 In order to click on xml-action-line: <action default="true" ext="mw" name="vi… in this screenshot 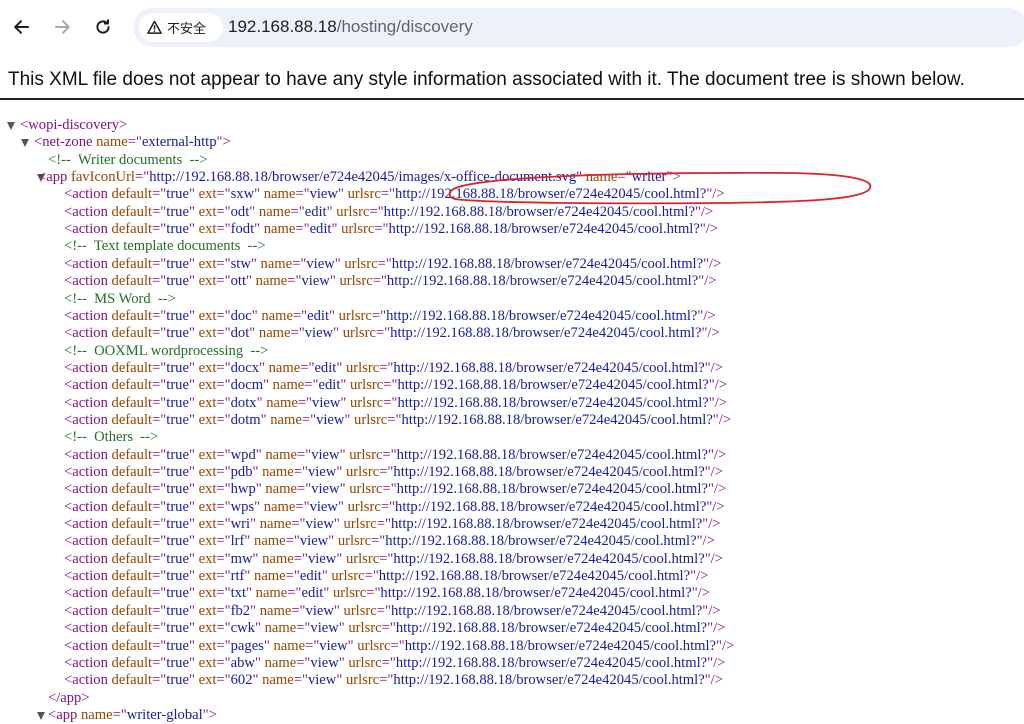, I will do `click(393, 558)`.